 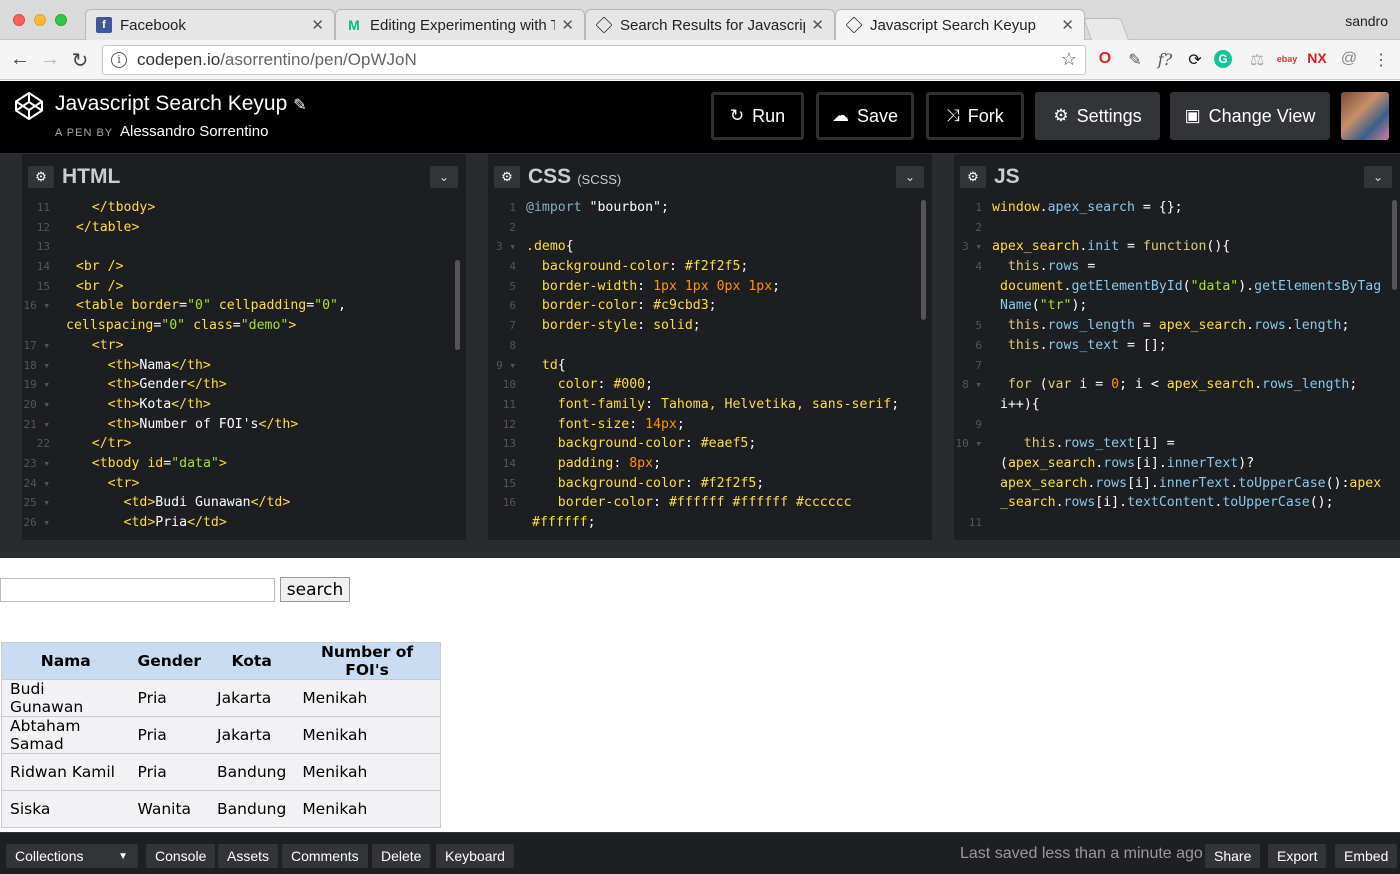 What do you see at coordinates (1287, 59) in the screenshot?
I see `ebay-icon: ebay` at bounding box center [1287, 59].